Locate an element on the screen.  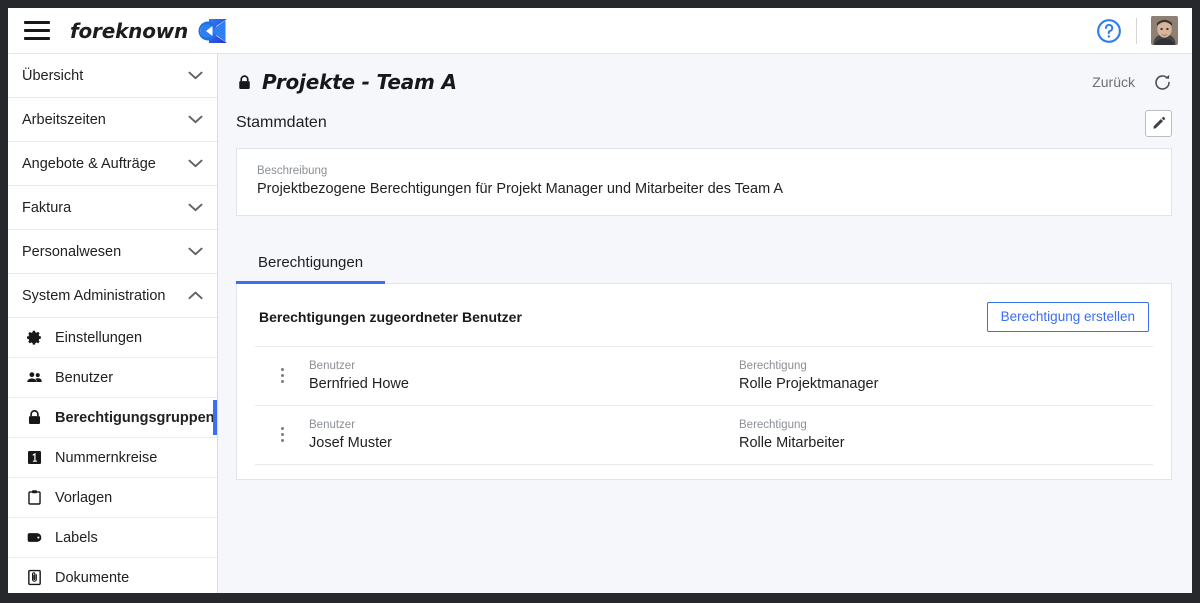
divider is located at coordinates (1136, 30).